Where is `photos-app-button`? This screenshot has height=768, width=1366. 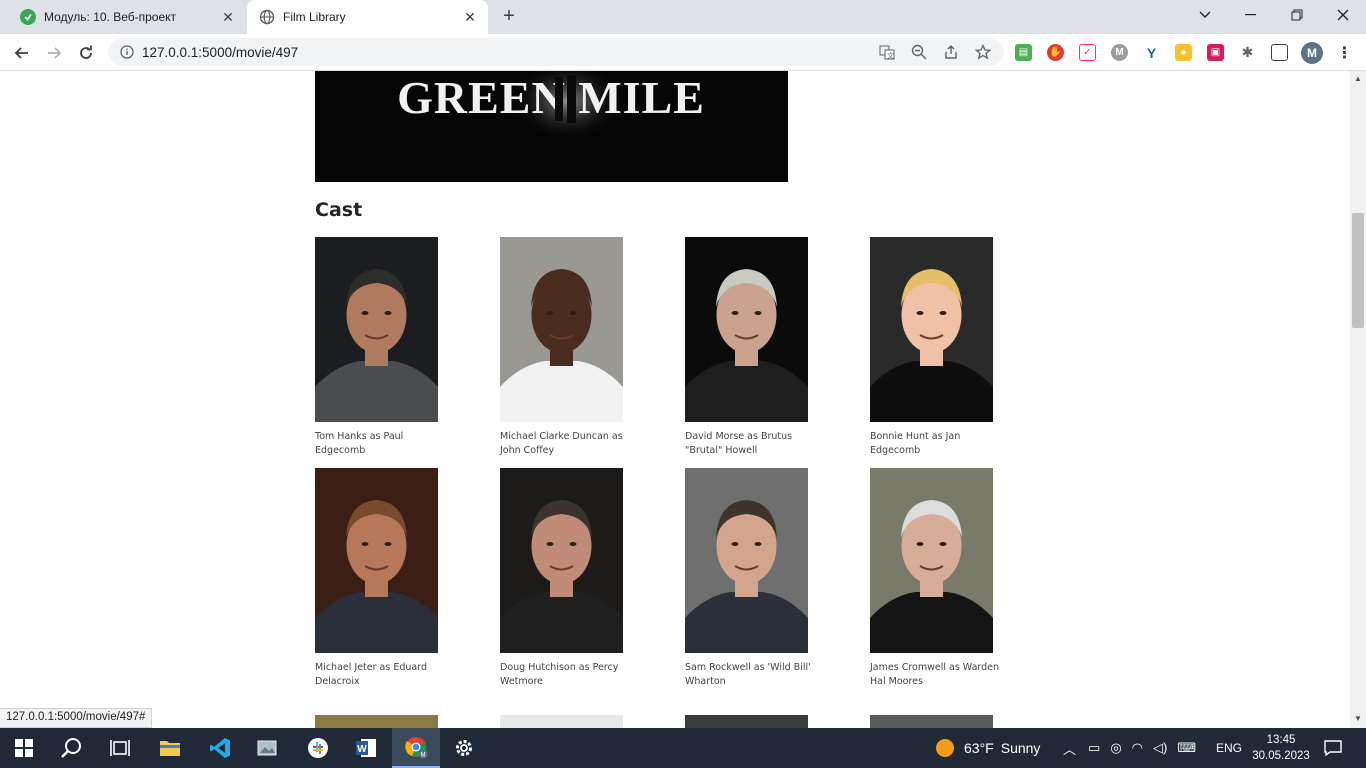 photos-app-button is located at coordinates (268, 748).